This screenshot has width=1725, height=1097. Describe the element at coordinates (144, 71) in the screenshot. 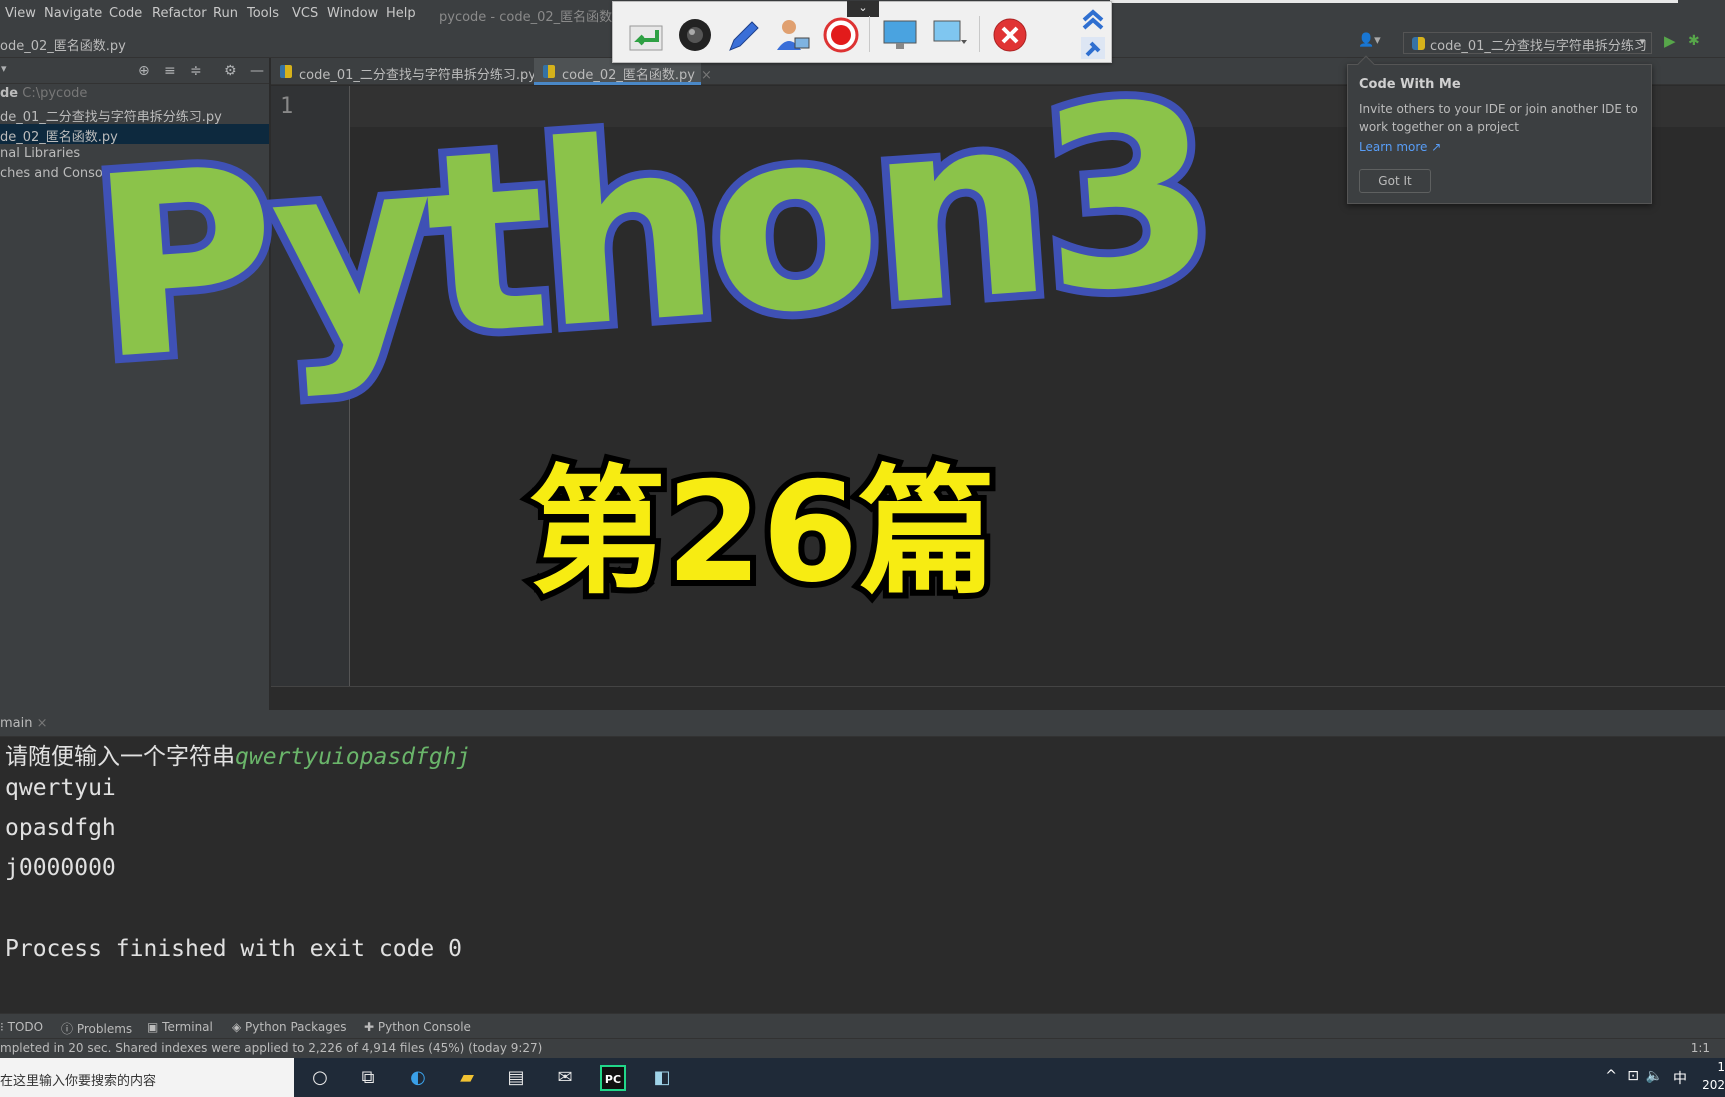

I see `locate-icon: ⊕` at that location.